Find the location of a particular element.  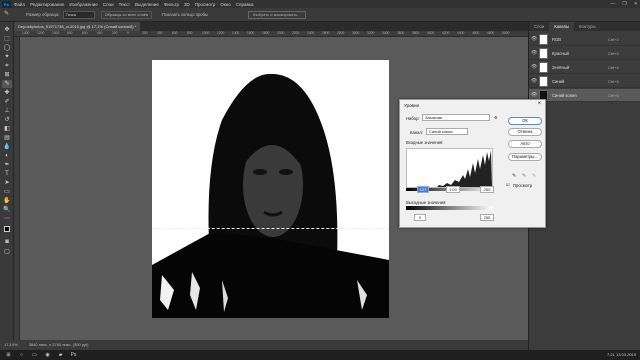

folder-icon: ▰ is located at coordinates (60, 355).